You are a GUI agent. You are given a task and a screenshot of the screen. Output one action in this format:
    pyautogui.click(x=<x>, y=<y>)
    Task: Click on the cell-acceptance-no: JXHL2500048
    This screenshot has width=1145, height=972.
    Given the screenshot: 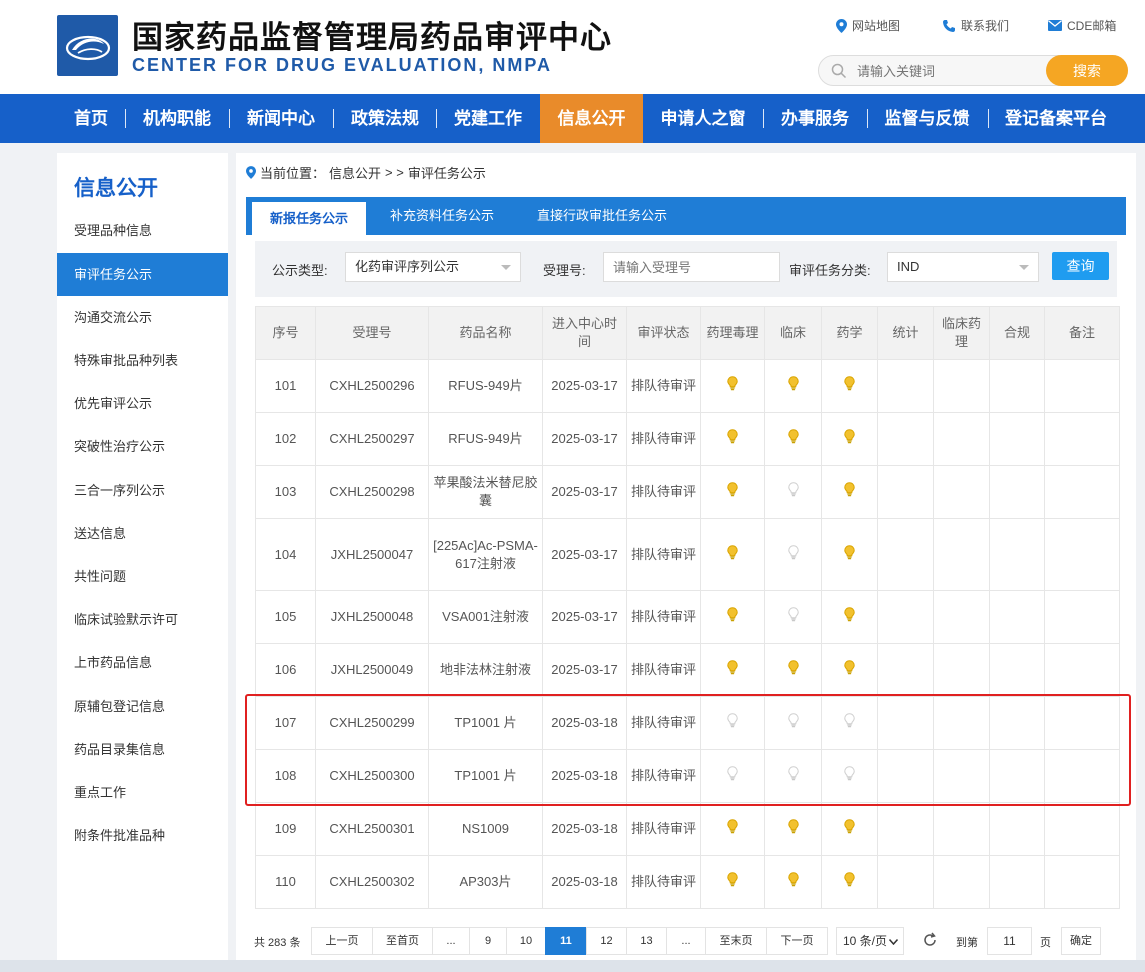 What is the action you would take?
    pyautogui.click(x=372, y=617)
    